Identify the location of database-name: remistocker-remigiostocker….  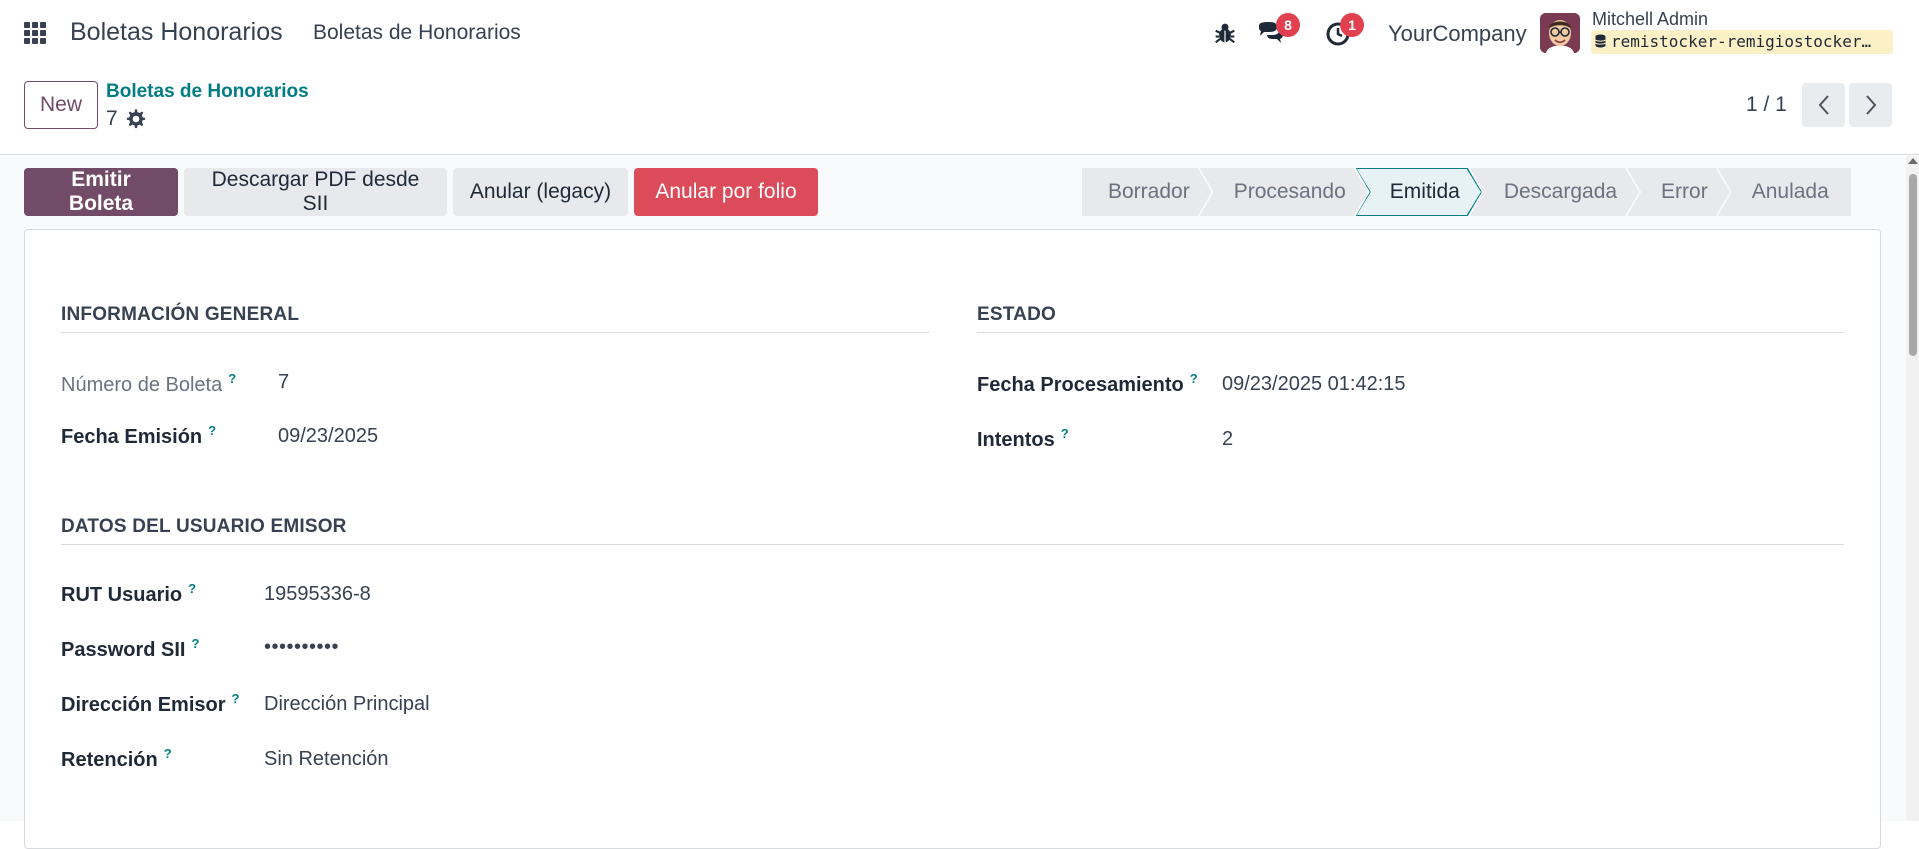
(1741, 41).